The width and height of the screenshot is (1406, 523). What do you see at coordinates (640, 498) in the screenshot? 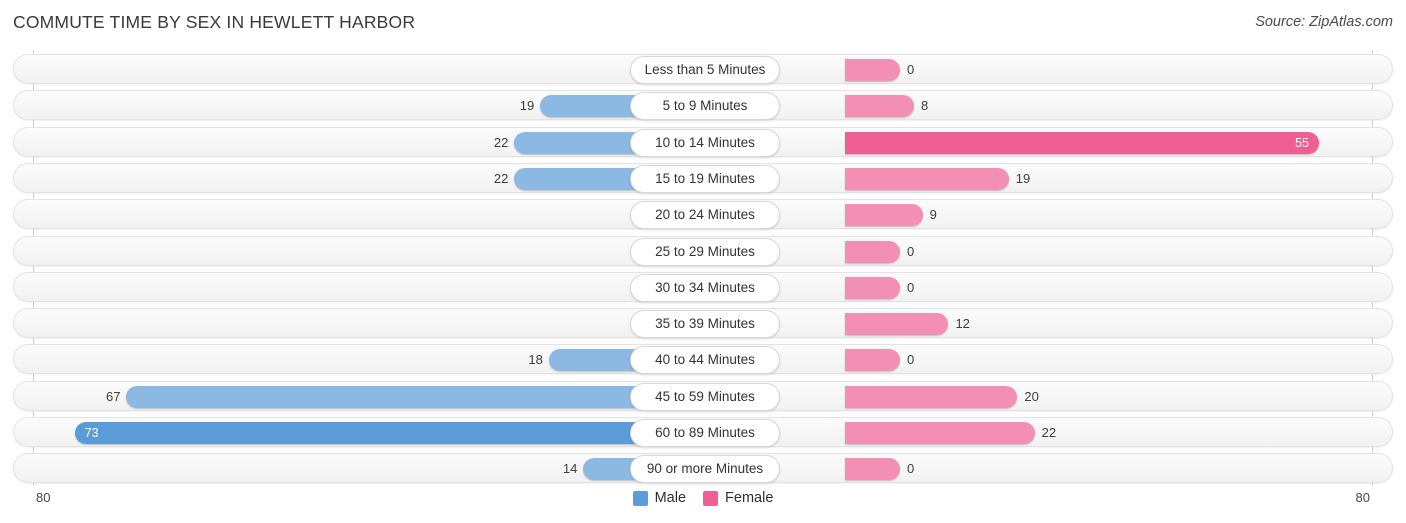
I see `legend-swatch-male` at bounding box center [640, 498].